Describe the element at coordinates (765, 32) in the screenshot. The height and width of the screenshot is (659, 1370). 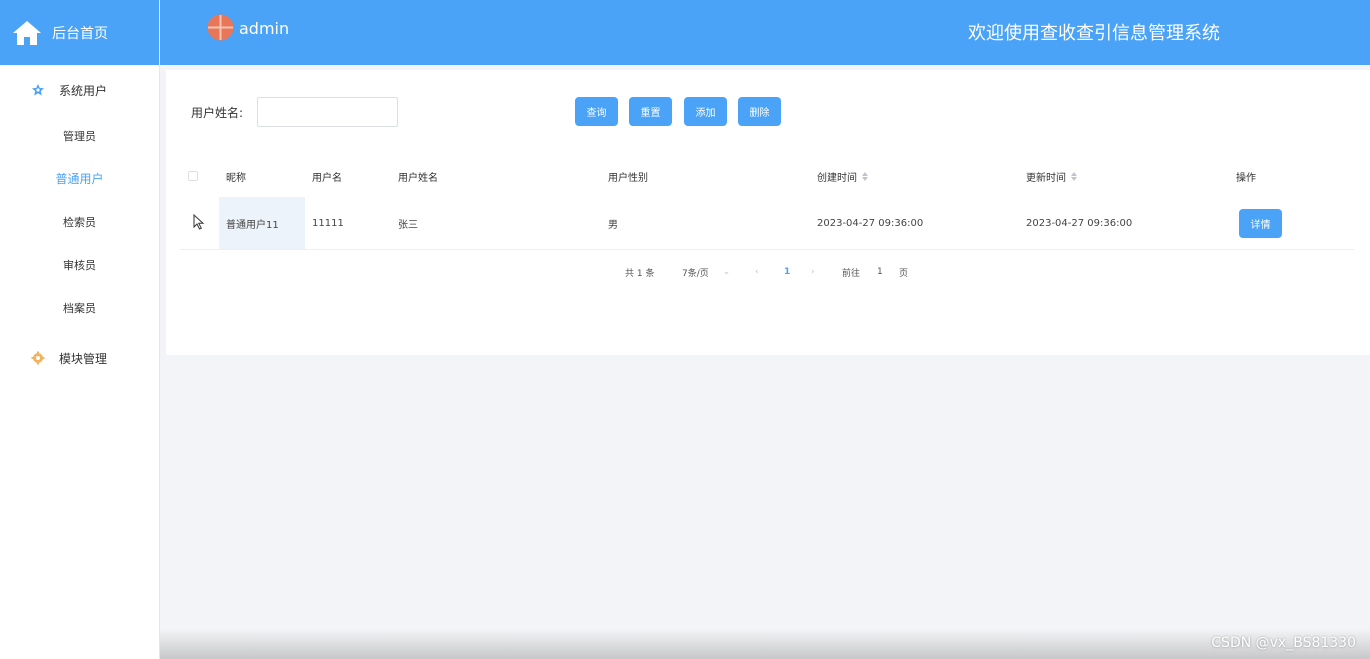
I see `top-header: admin 欢迎使用查收查引信息管理系统` at that location.